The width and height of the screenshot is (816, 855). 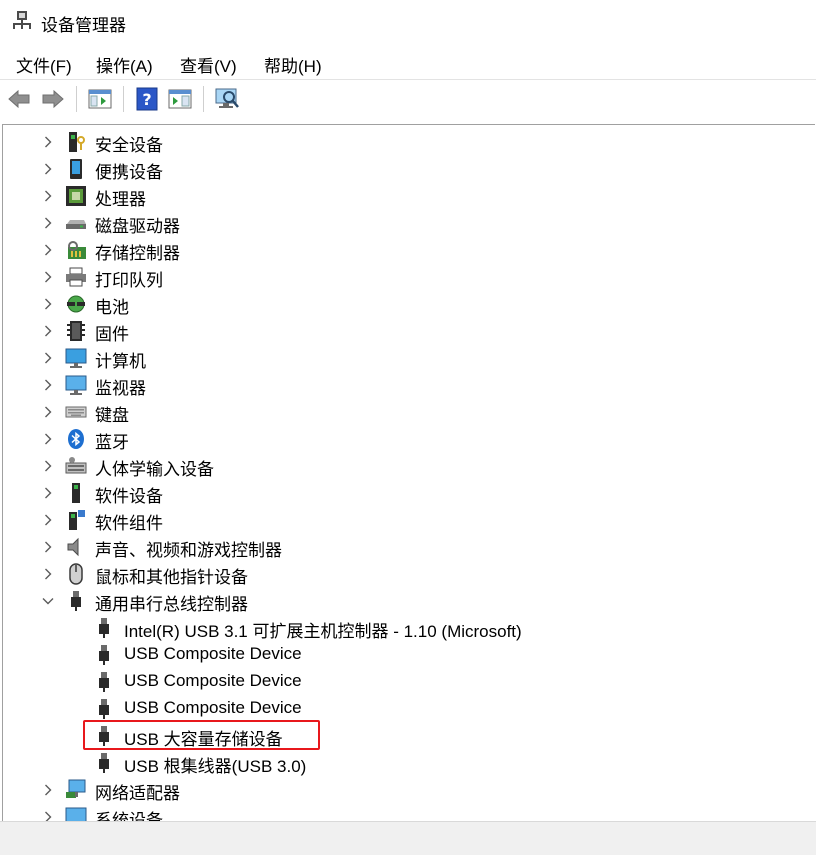 I want to click on keyboard-icon, so click(x=76, y=412).